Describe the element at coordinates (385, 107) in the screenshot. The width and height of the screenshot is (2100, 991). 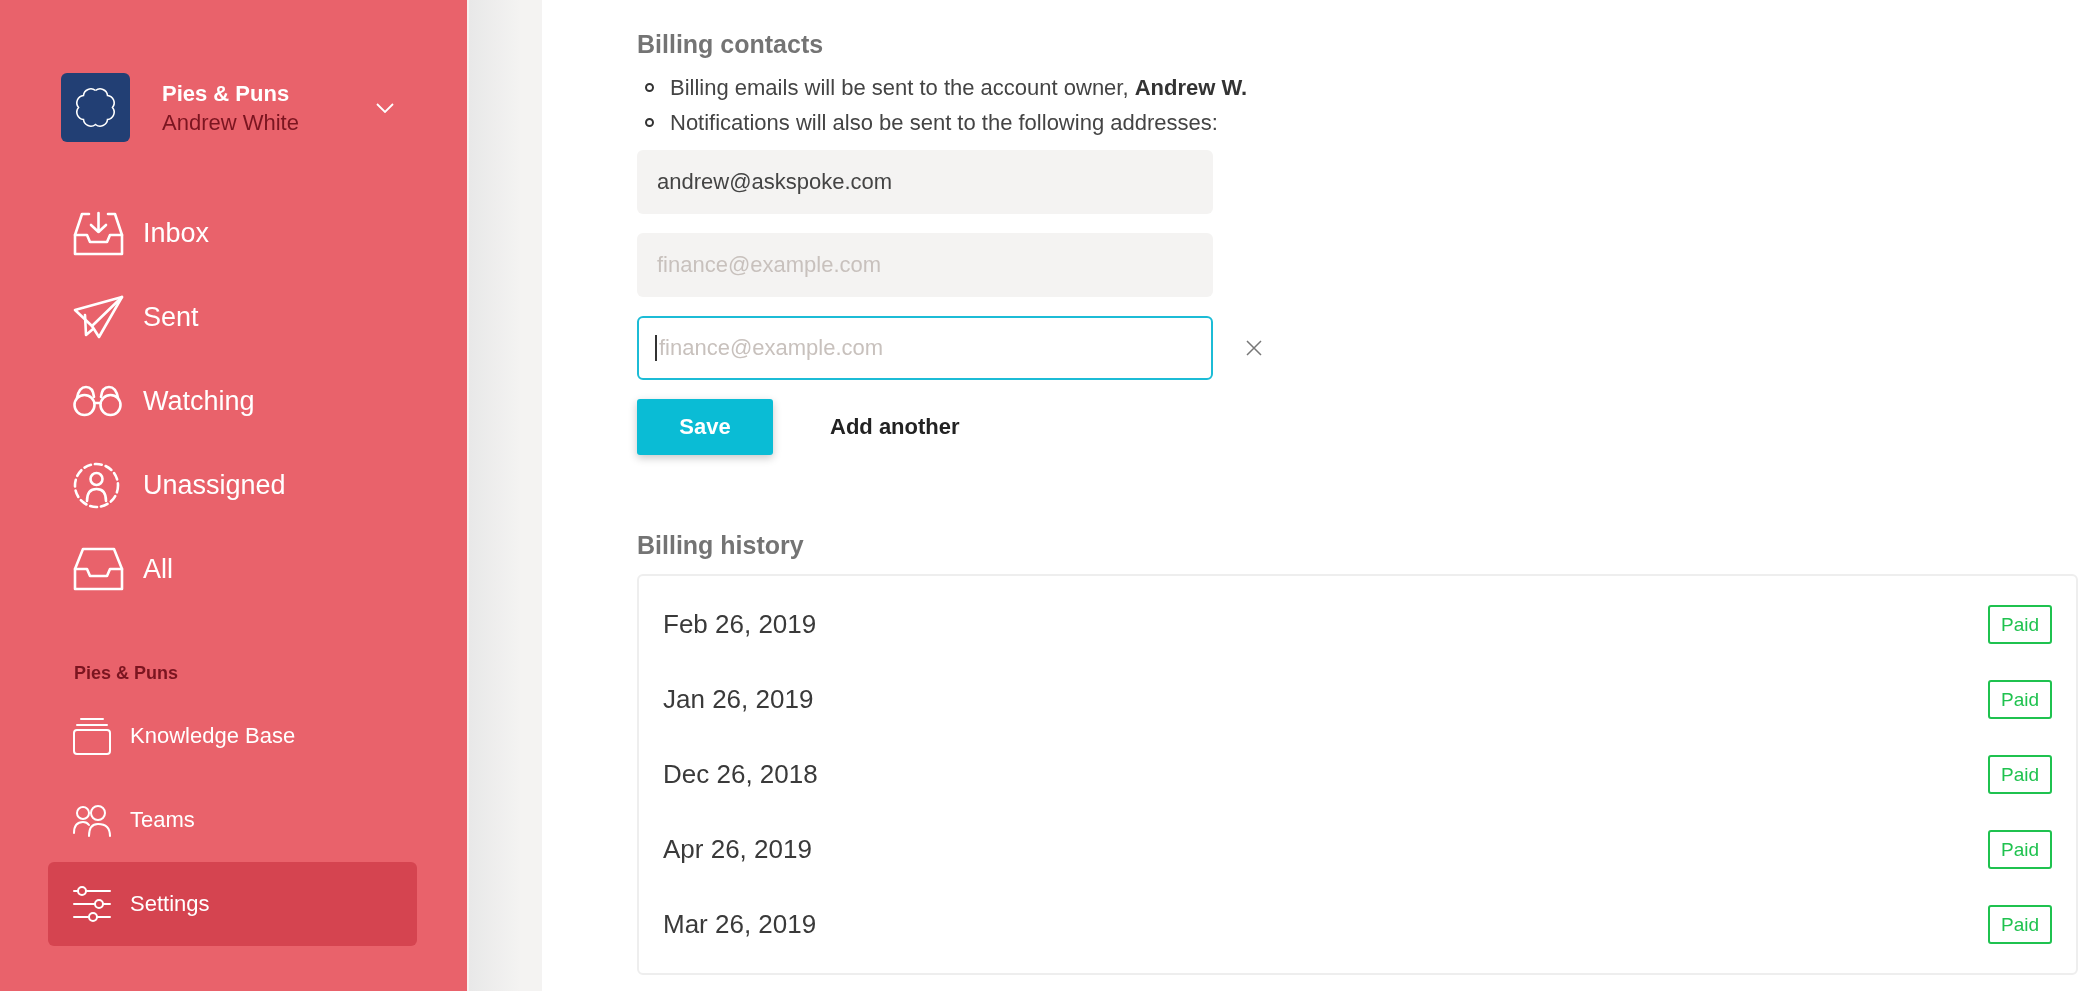
I see `chevron-down-icon` at that location.